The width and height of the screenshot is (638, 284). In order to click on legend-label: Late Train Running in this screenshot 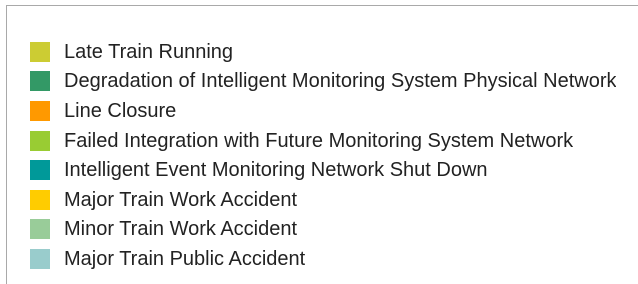, I will do `click(149, 51)`.